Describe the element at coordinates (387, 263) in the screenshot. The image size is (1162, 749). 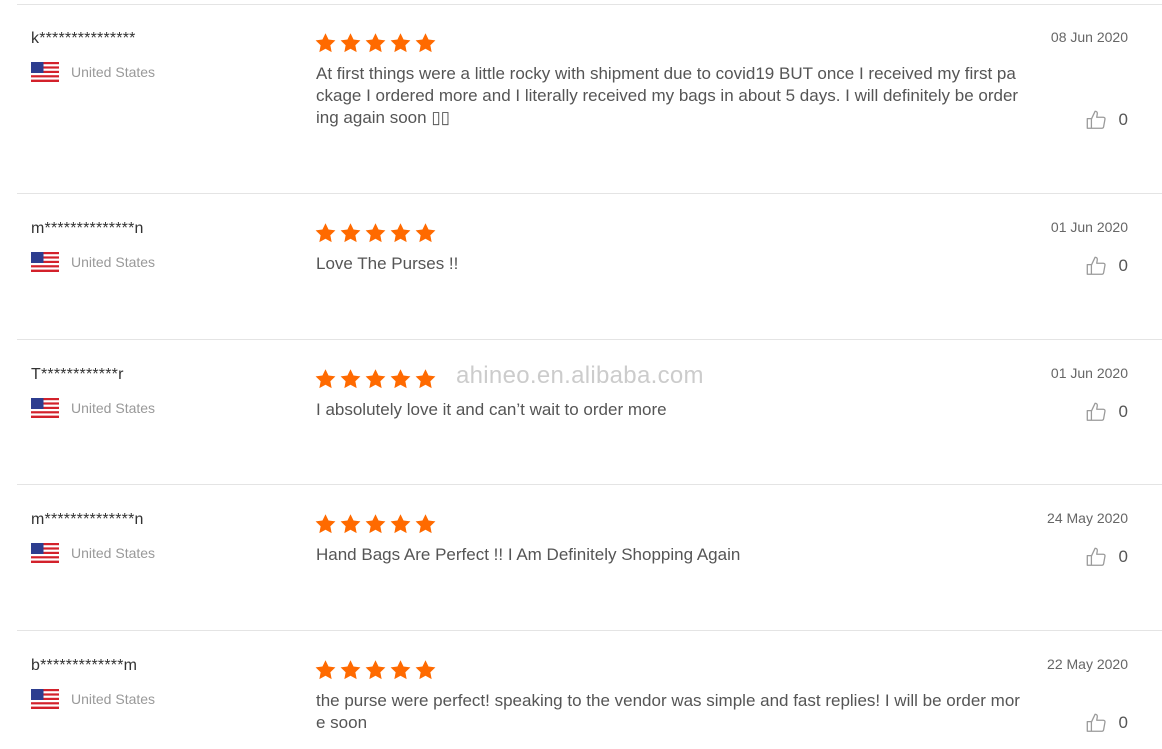
I see `review-text: Love The Purses !!` at that location.